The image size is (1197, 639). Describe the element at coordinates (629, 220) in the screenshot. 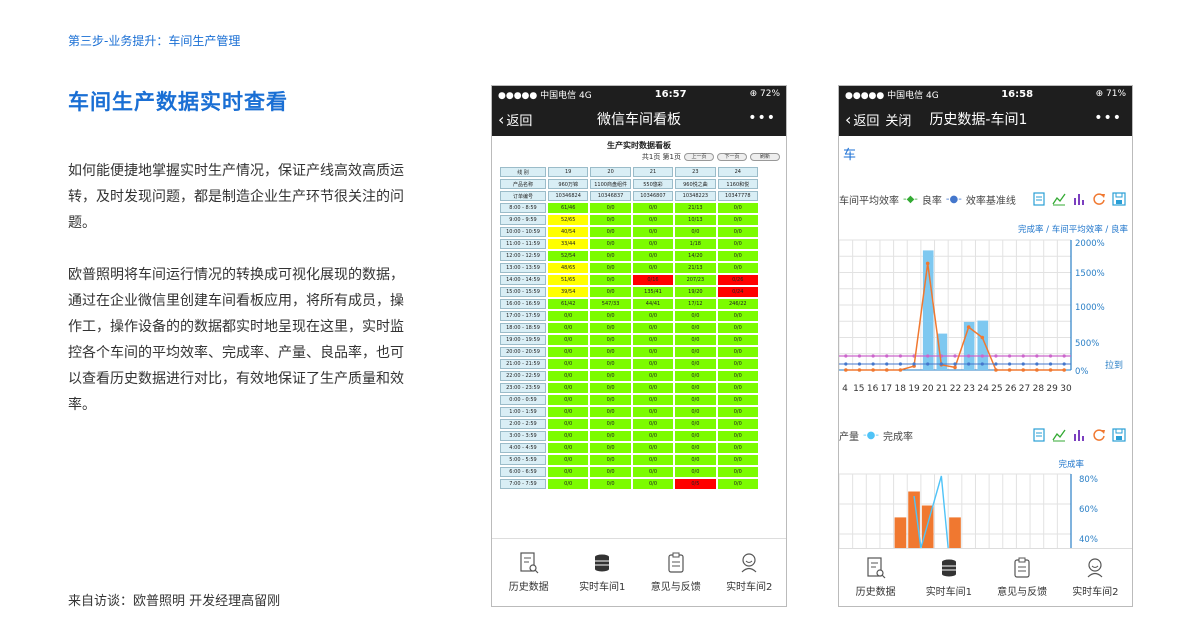

I see `table-row: 9:00 - 9:59 52/65 0/0 0/0 10/13 0/0` at that location.